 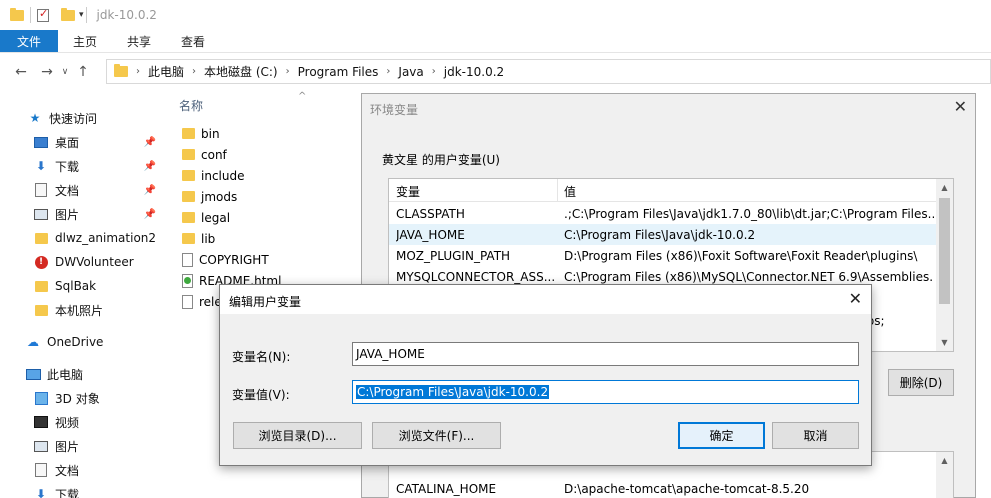 I want to click on list-item: jmods, so click(x=209, y=196).